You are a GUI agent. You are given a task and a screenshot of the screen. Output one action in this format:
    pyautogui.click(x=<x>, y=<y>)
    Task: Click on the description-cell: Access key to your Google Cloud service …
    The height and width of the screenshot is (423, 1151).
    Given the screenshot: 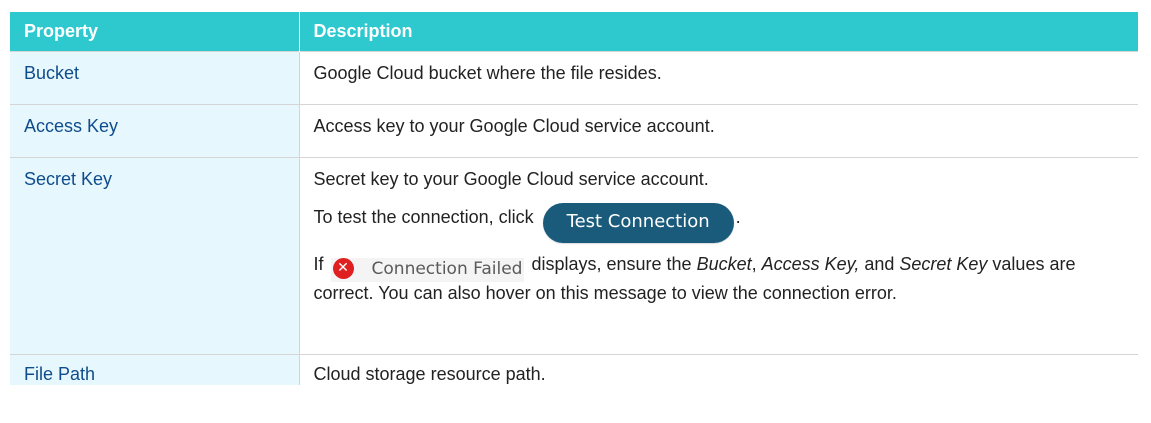 What is the action you would take?
    pyautogui.click(x=718, y=131)
    